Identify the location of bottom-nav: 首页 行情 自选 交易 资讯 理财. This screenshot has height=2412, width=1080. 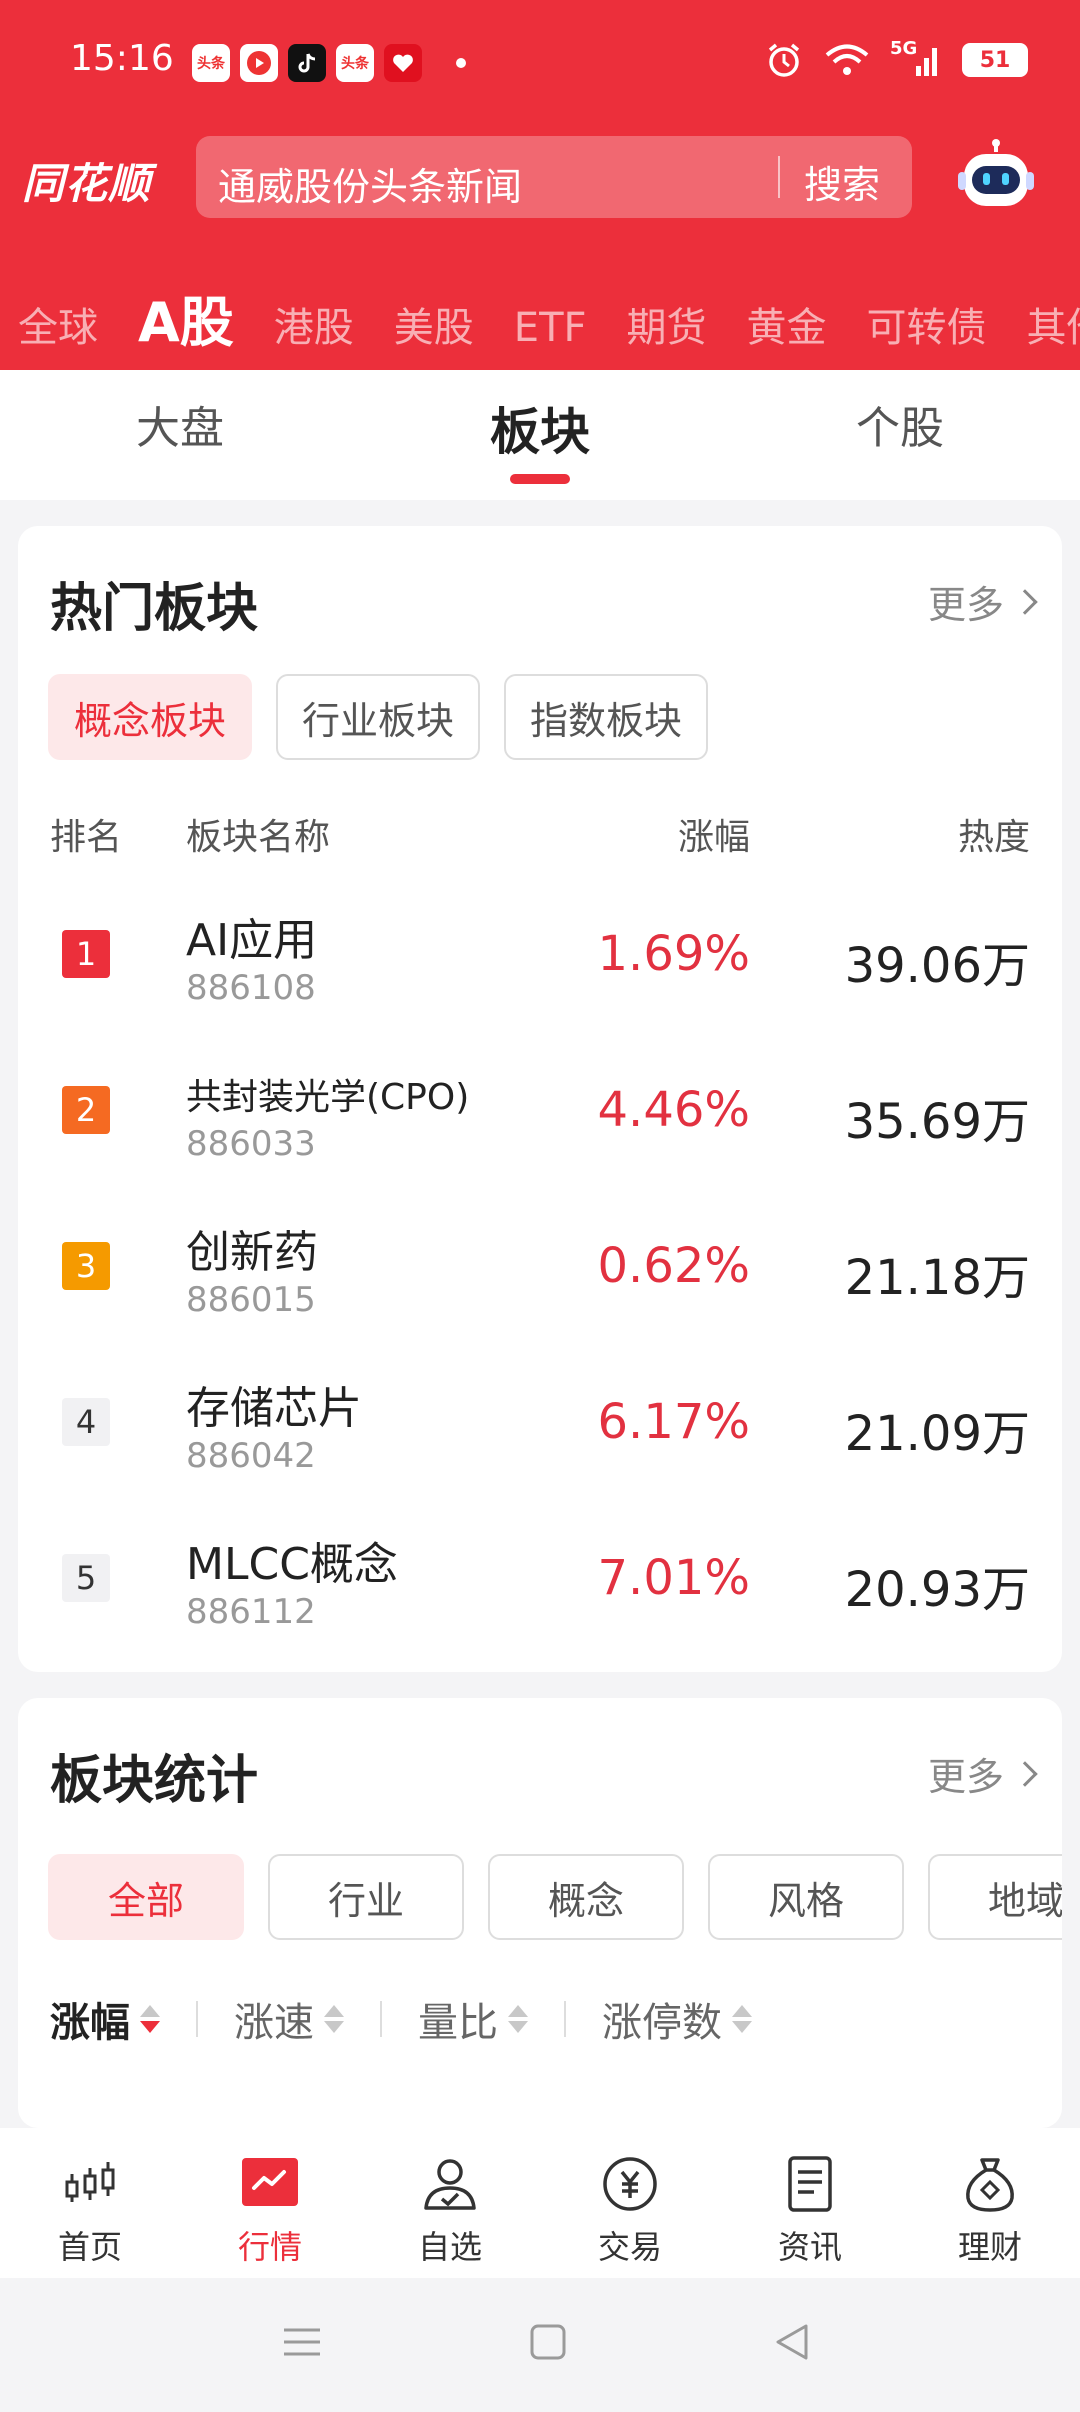
(540, 2203).